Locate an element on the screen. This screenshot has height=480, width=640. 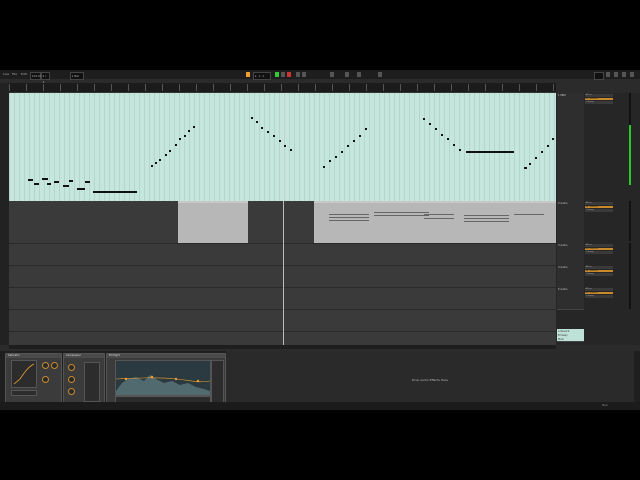
punch-in-icon is located at coordinates (359, 74).